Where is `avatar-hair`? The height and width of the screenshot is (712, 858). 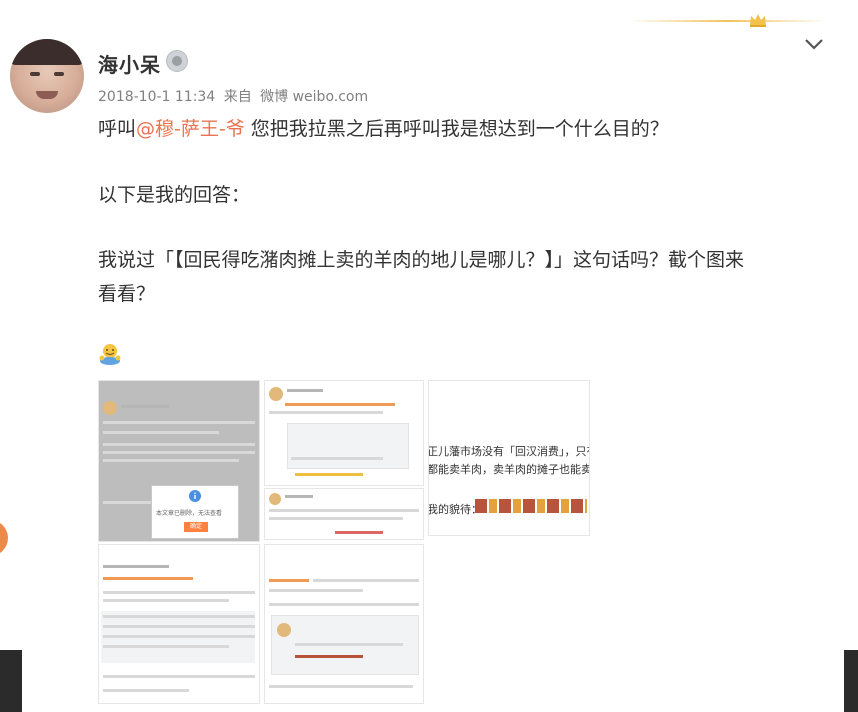 avatar-hair is located at coordinates (47, 52).